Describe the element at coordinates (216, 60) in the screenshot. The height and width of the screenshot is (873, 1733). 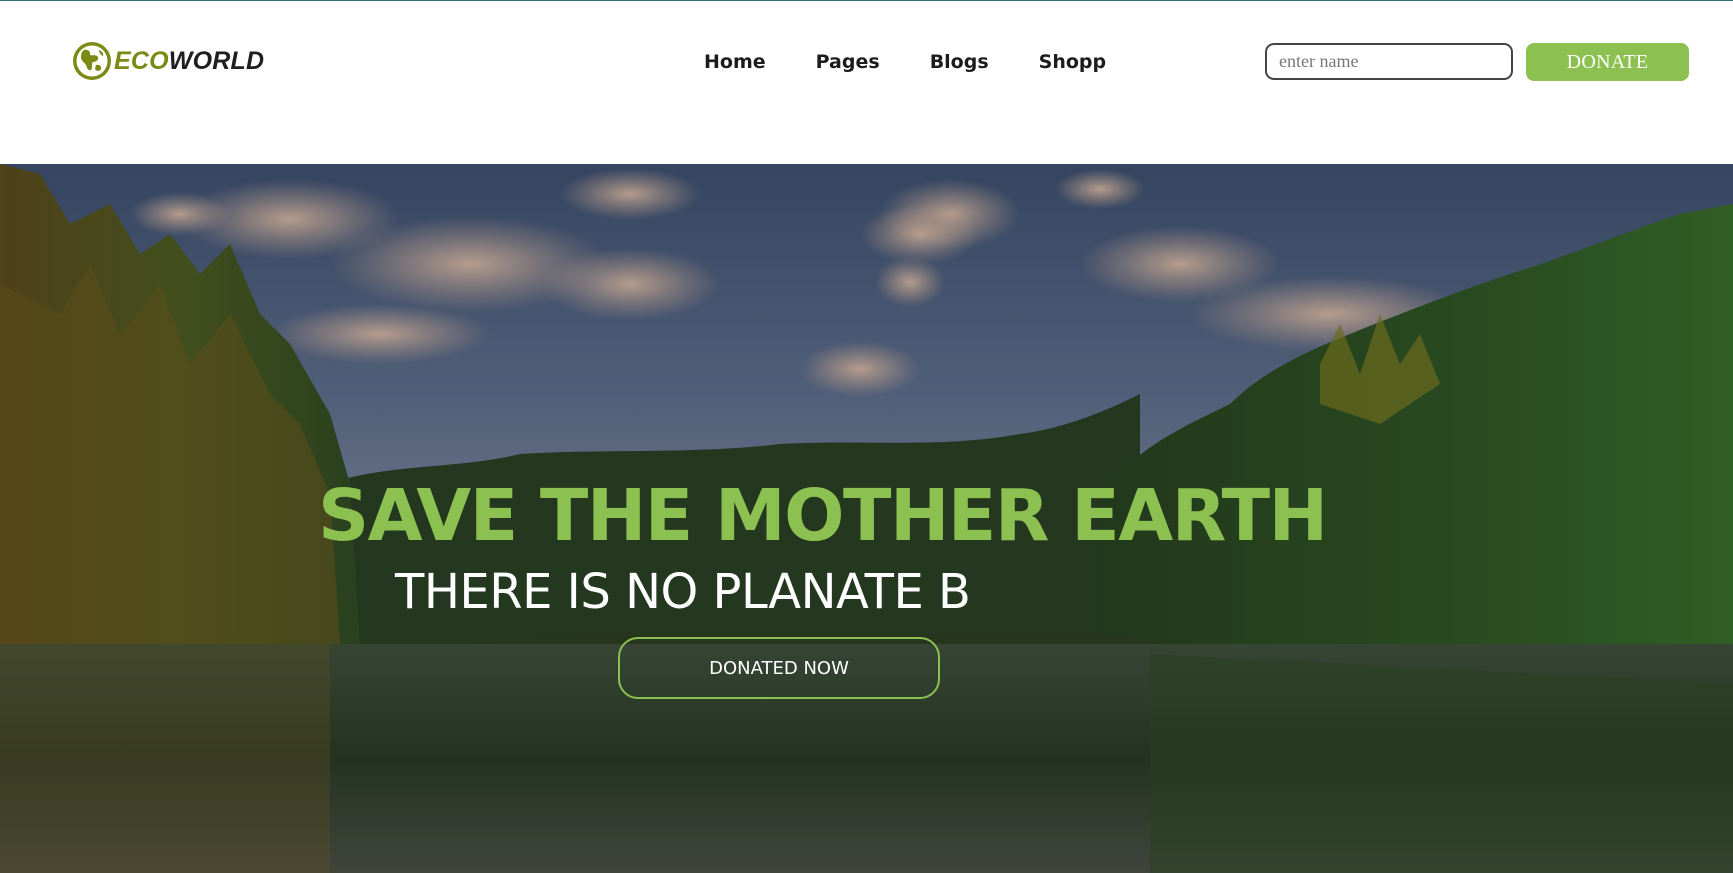
I see `brand-name-world: WORLD` at that location.